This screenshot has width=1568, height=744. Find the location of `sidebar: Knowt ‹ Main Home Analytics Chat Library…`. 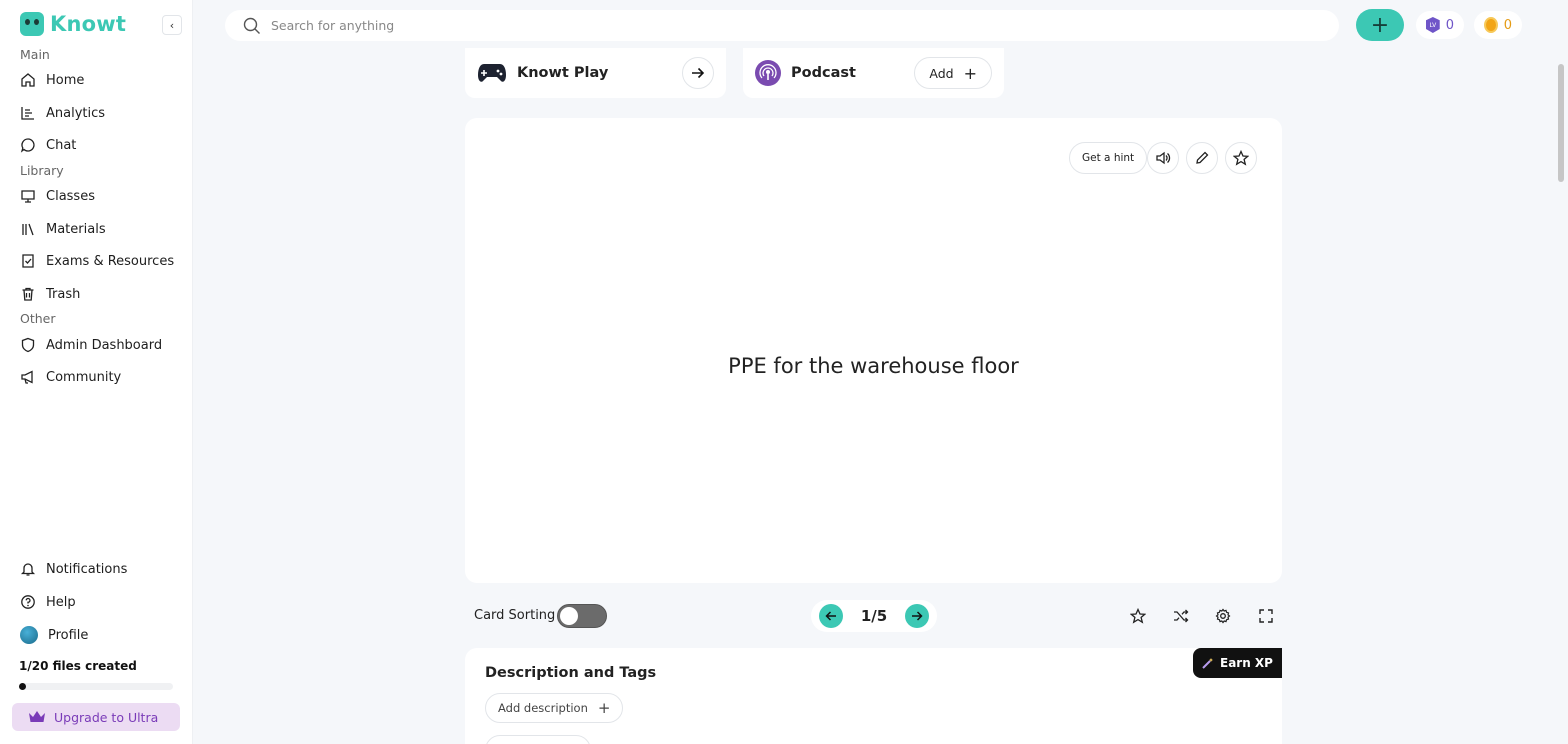

sidebar: Knowt ‹ Main Home Analytics Chat Library… is located at coordinates (96, 372).